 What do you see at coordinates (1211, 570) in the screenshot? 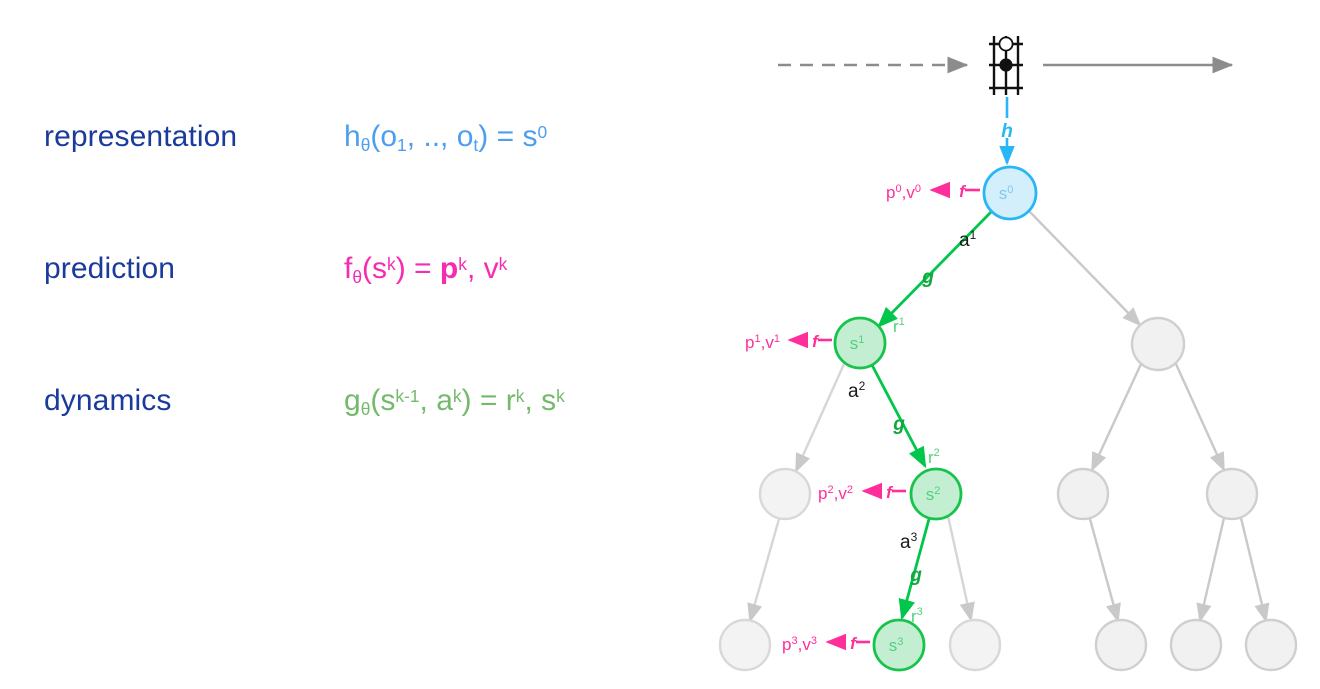
I see `grey-edge-r2b-left` at bounding box center [1211, 570].